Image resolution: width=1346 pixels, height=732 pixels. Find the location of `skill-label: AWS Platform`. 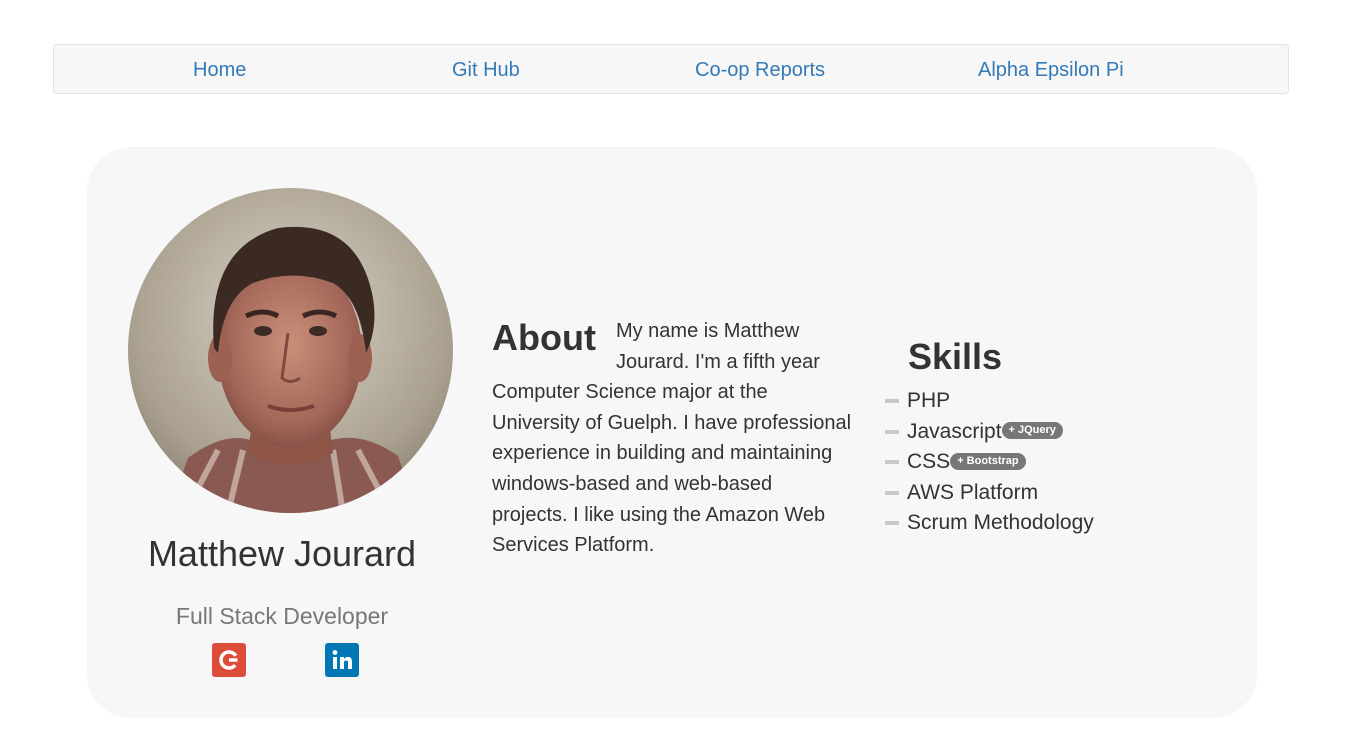

skill-label: AWS Platform is located at coordinates (973, 492).